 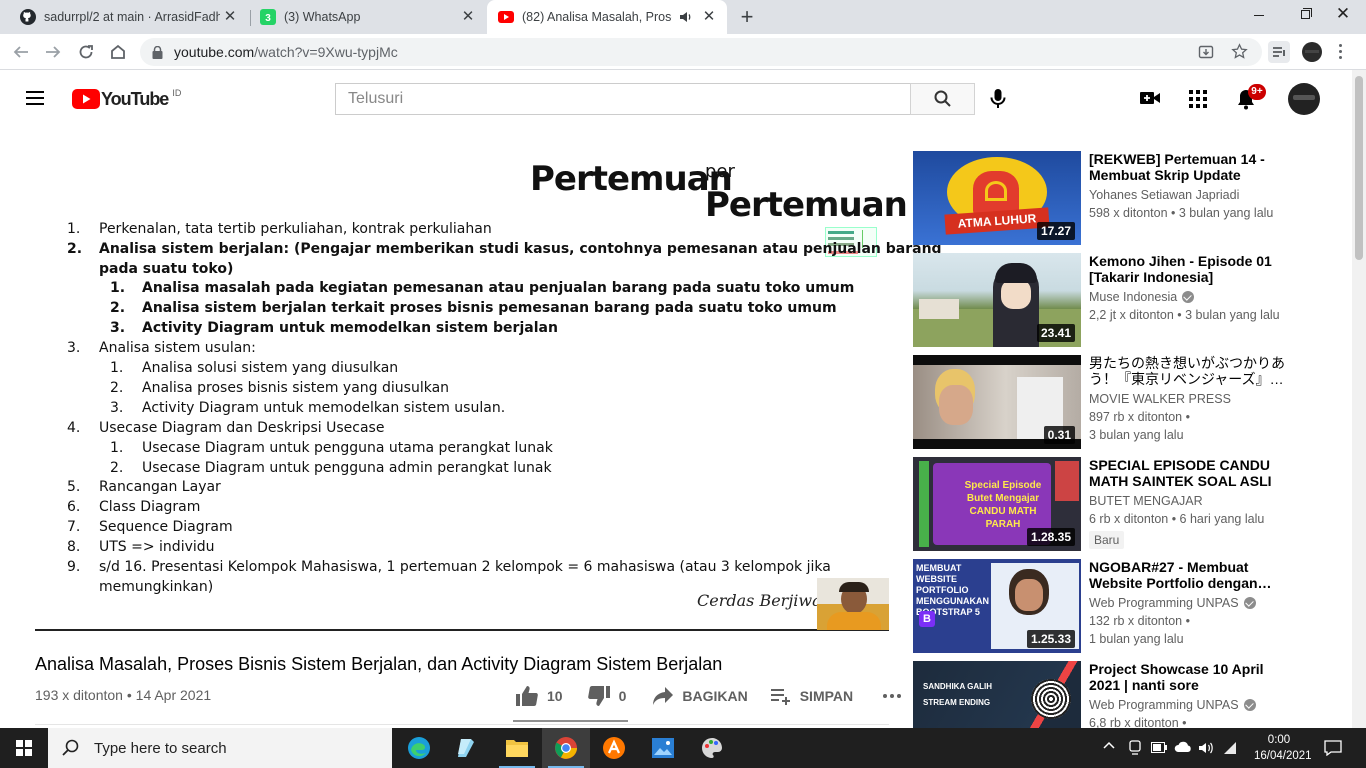 What do you see at coordinates (1304, 99) in the screenshot?
I see `user-avatar` at bounding box center [1304, 99].